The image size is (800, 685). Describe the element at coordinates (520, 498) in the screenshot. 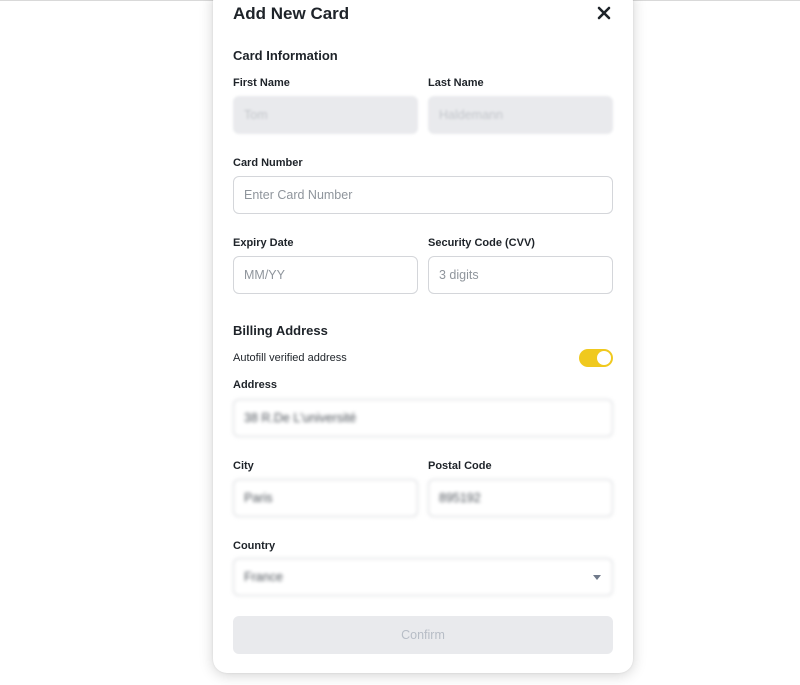

I see `postal-code-field` at that location.